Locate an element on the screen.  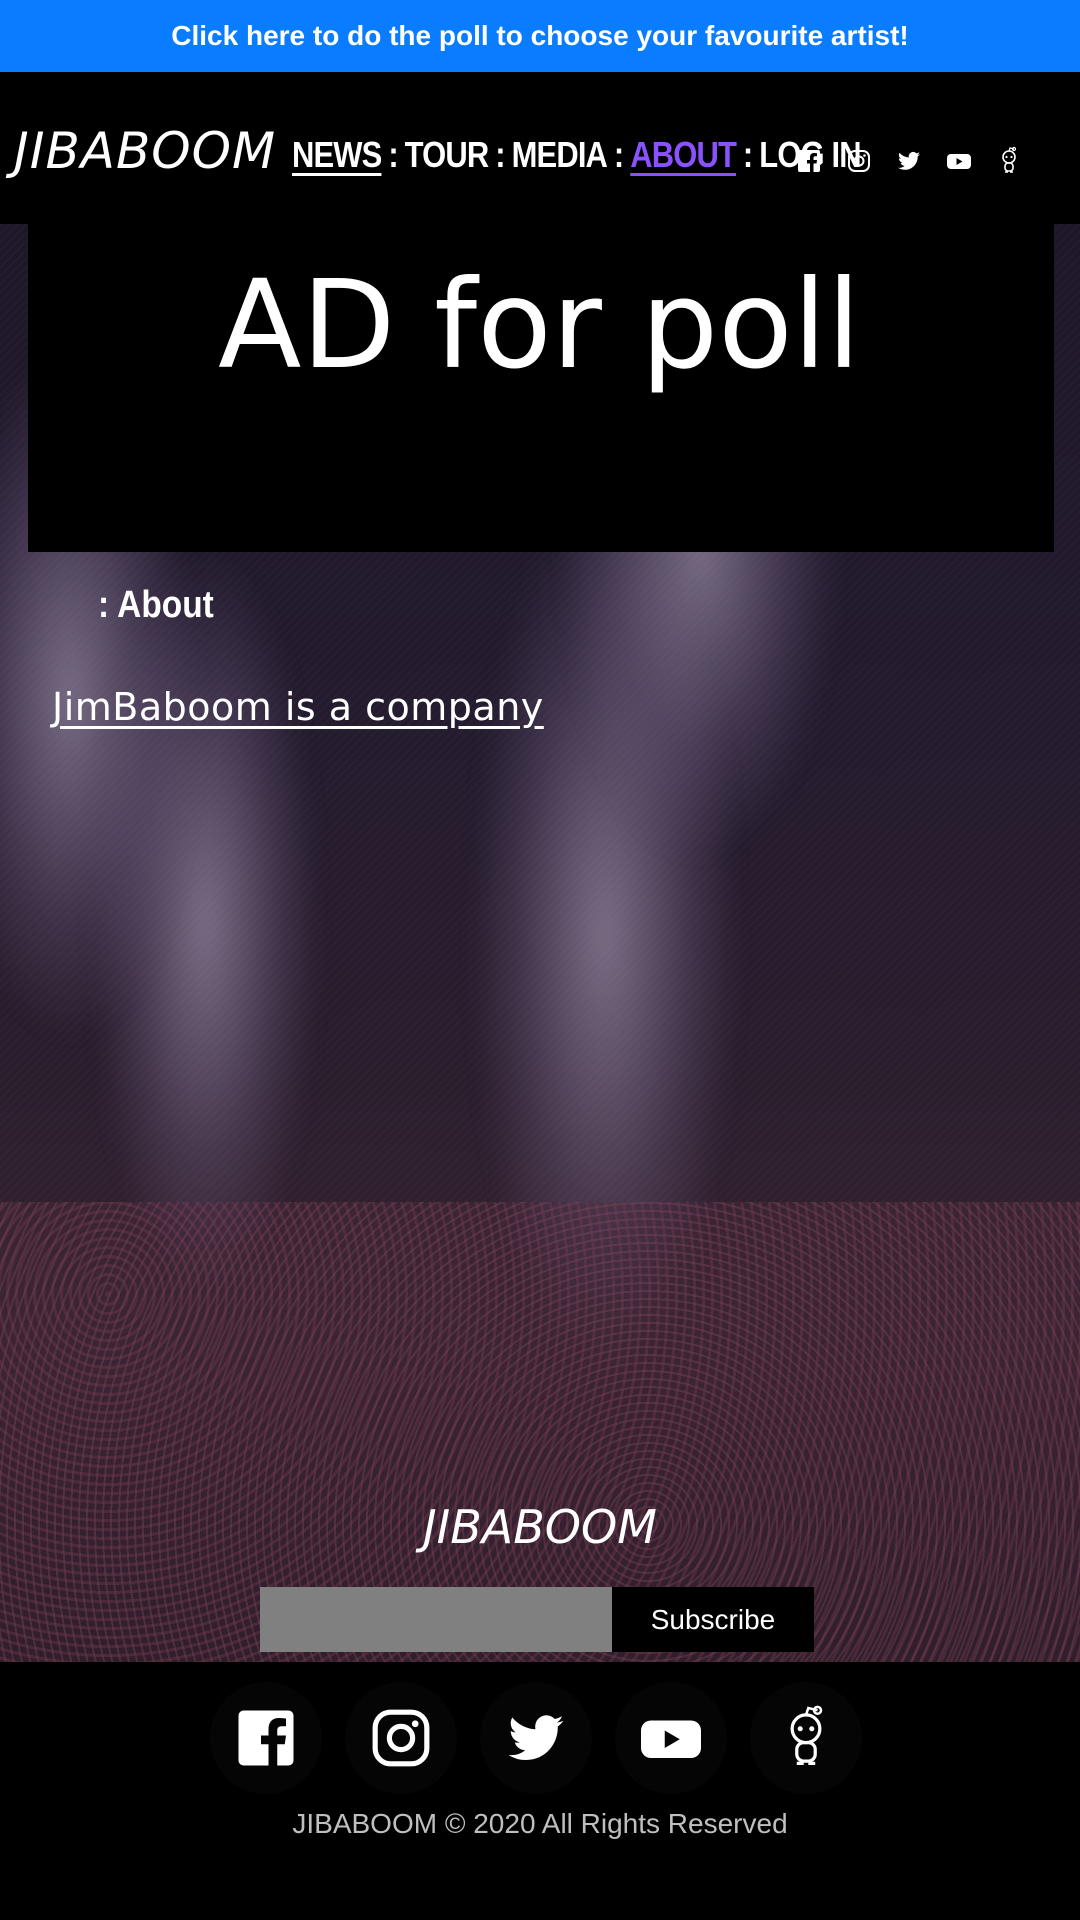
main-nav: NEWS : TOUR : MEDIA : ABOUT : LOG IN is located at coordinates (577, 155).